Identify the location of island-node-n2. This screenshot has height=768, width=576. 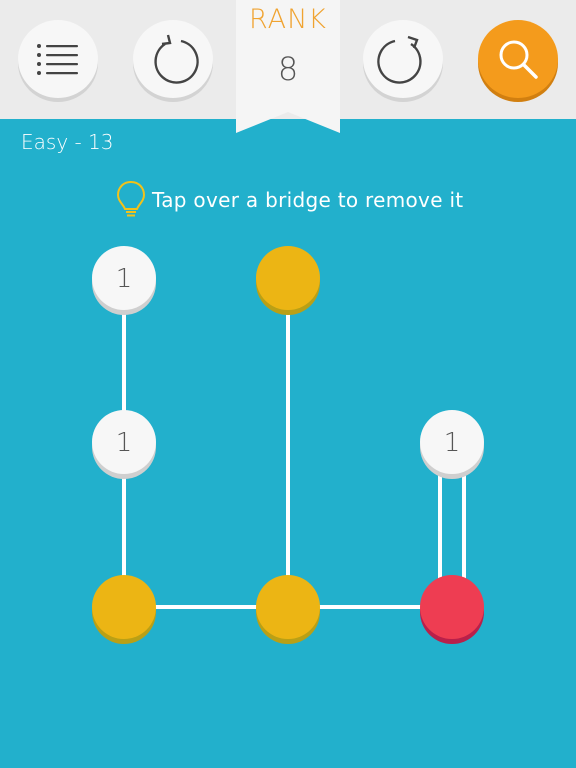
(288, 280).